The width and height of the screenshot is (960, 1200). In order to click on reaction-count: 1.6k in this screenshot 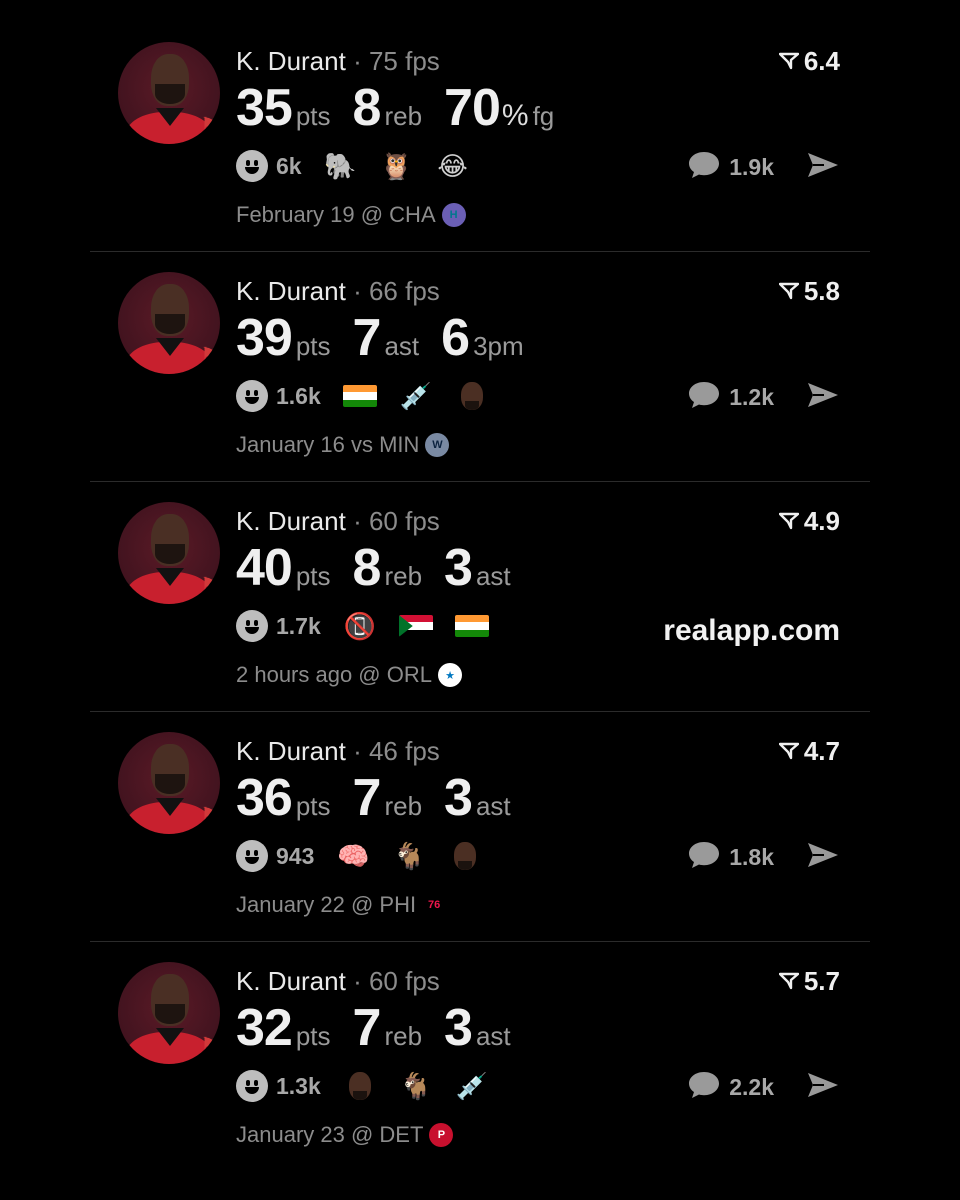, I will do `click(298, 395)`.